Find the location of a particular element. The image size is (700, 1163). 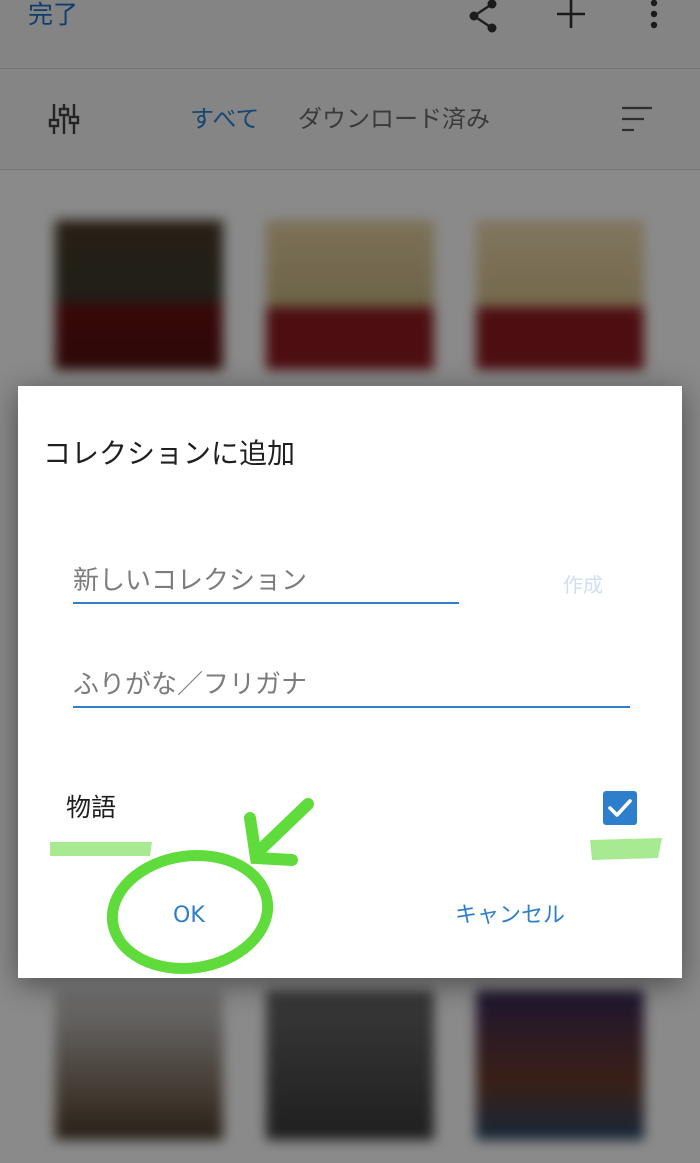

ok-button: OK is located at coordinates (189, 916).